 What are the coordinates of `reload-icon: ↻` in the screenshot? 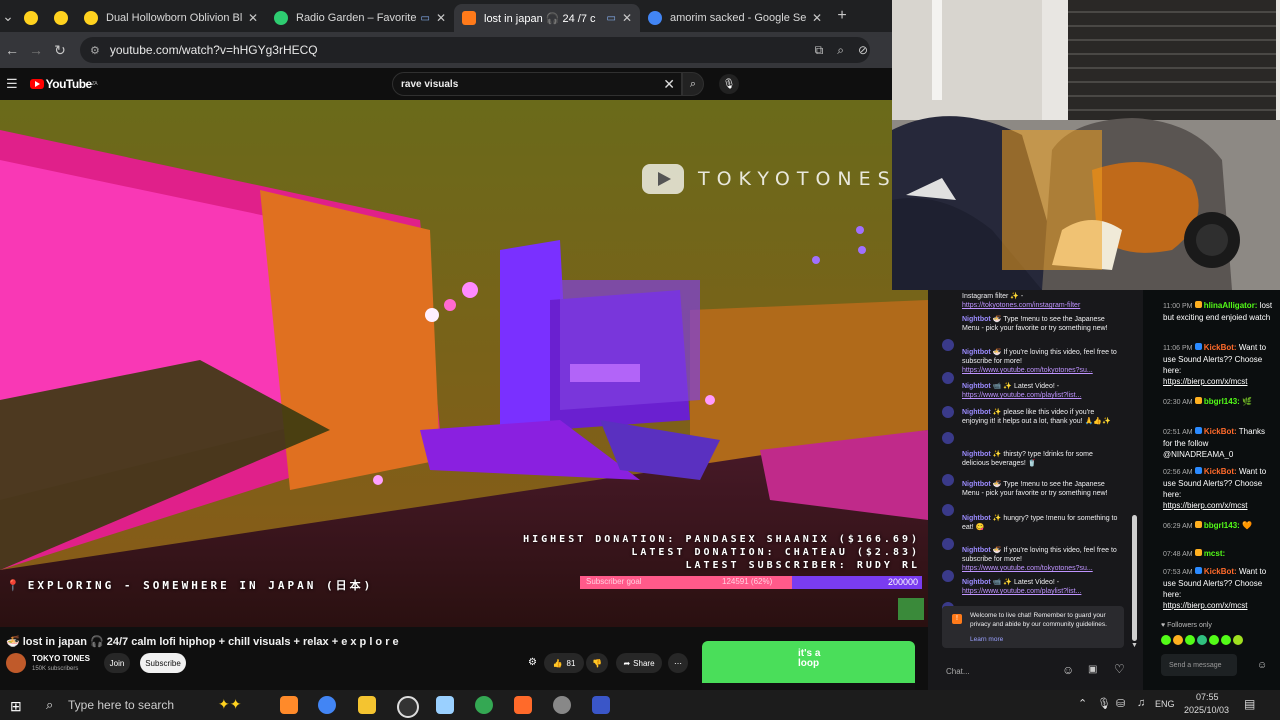 It's located at (60, 50).